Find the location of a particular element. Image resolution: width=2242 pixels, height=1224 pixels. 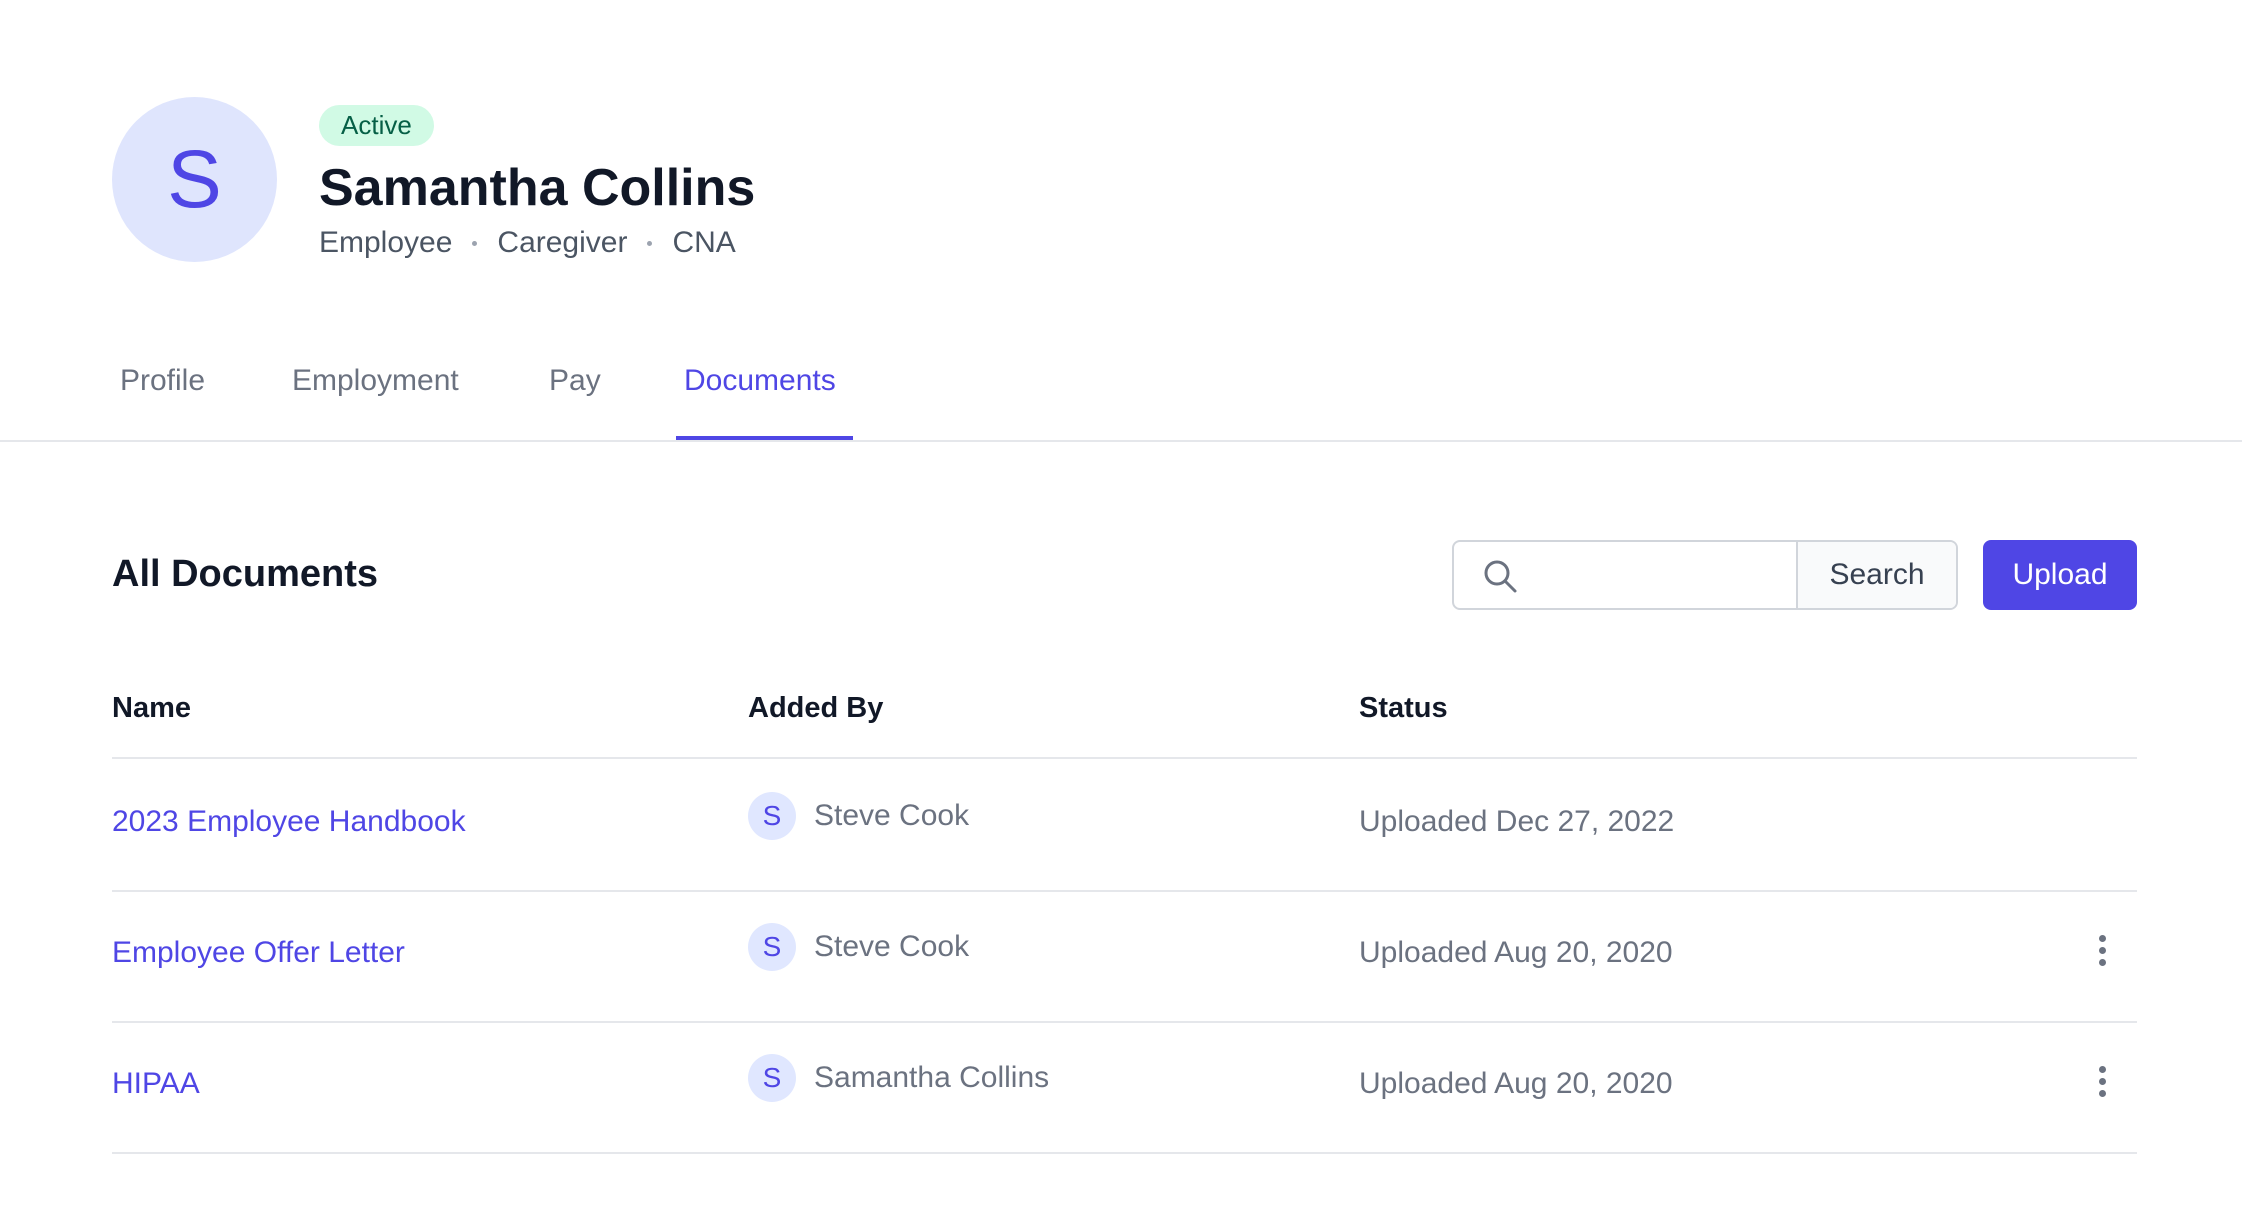

added-by-cell: S Samantha Collins is located at coordinates (898, 1078).